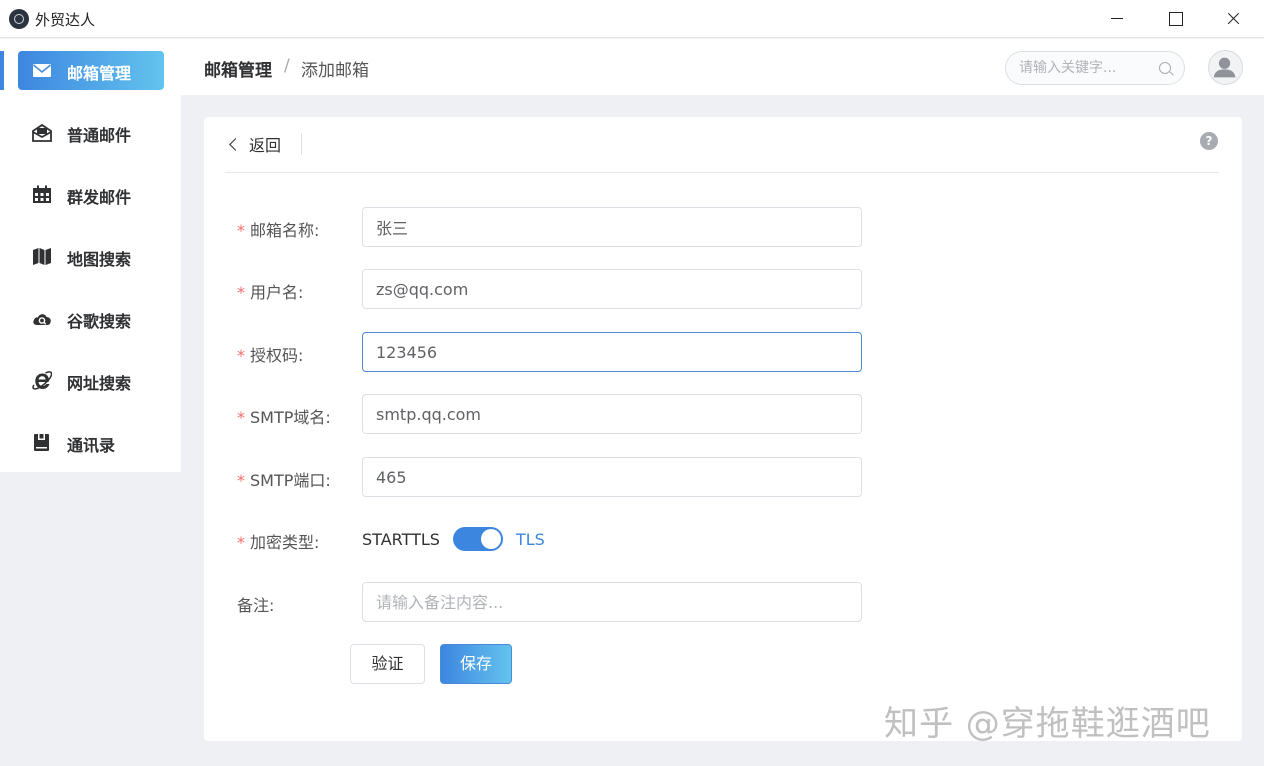  I want to click on form-label: * 加密类型:, so click(278, 541).